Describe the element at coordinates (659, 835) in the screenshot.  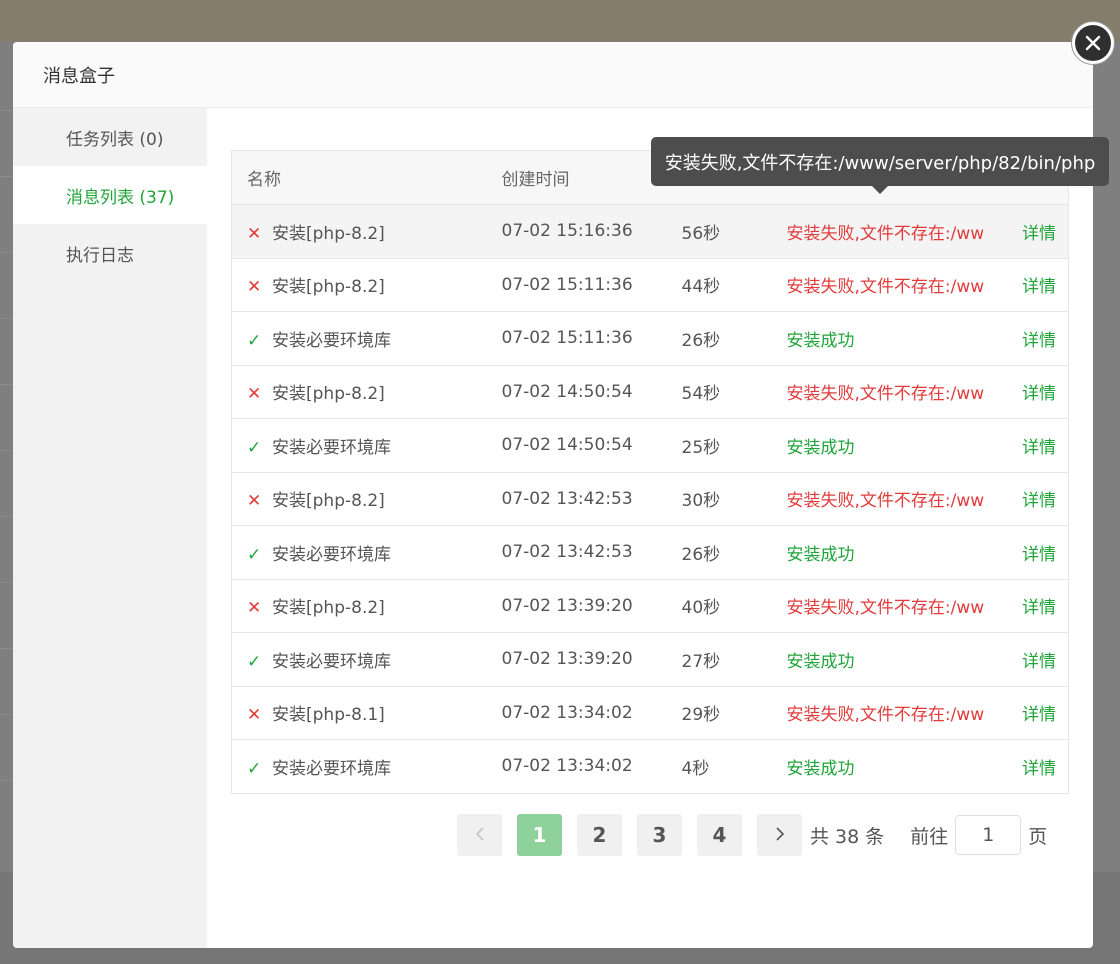
I see `page-button-3: 3` at that location.